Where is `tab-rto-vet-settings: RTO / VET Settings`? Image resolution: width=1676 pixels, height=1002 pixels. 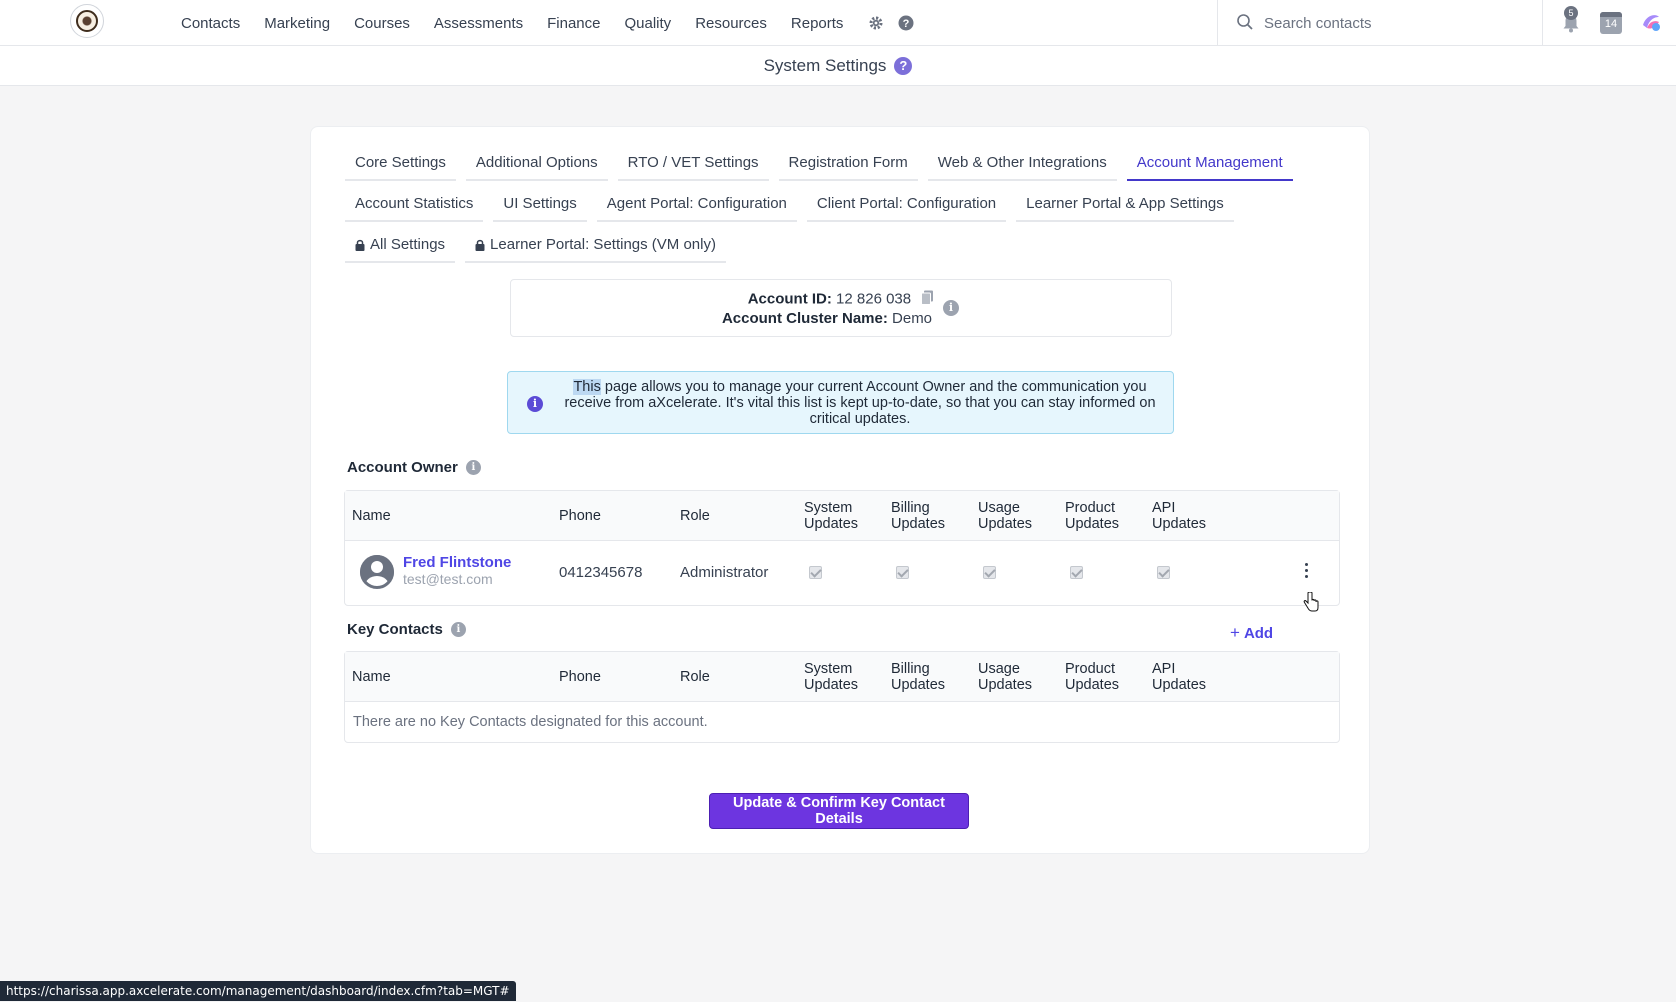
tab-rto-vet-settings: RTO / VET Settings is located at coordinates (693, 164).